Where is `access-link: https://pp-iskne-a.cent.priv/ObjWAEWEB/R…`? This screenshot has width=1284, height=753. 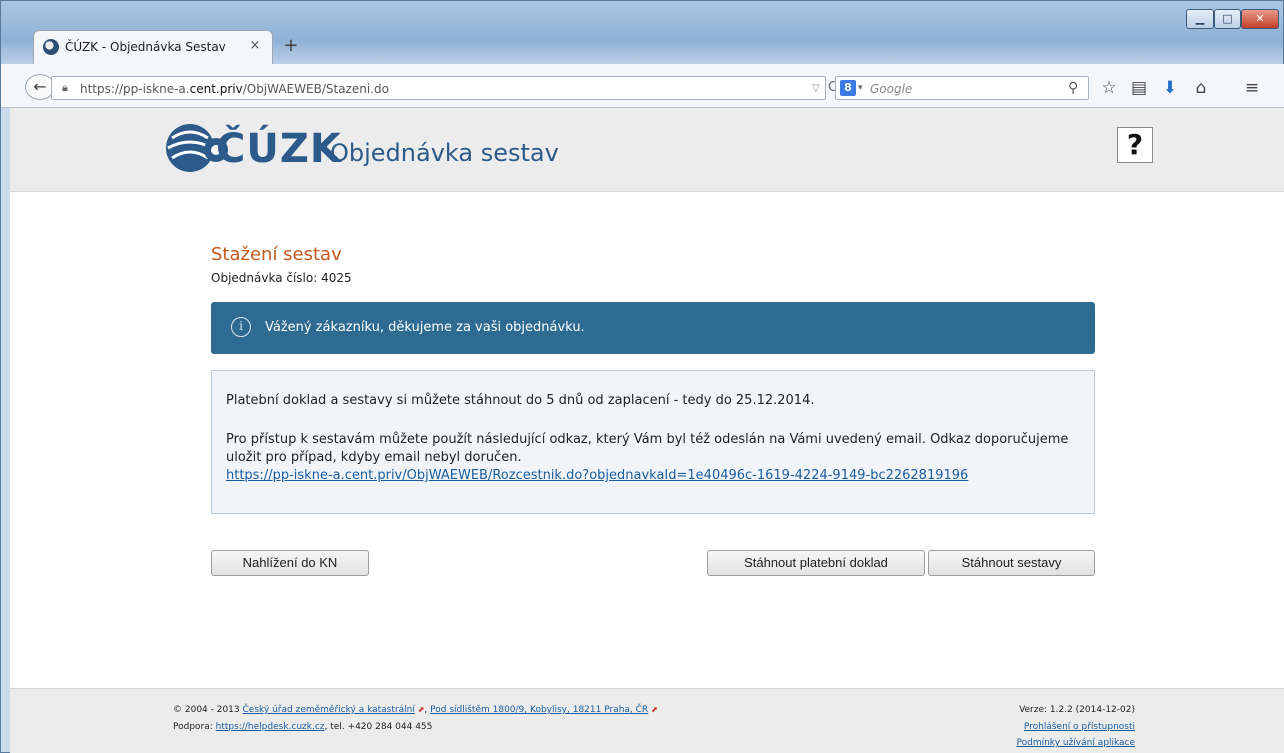 access-link: https://pp-iskne-a.cent.priv/ObjWAEWEB/R… is located at coordinates (597, 476).